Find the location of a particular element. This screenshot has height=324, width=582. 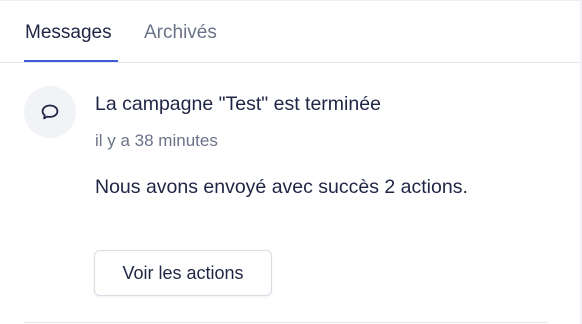

chat-bubble-icon is located at coordinates (50, 112).